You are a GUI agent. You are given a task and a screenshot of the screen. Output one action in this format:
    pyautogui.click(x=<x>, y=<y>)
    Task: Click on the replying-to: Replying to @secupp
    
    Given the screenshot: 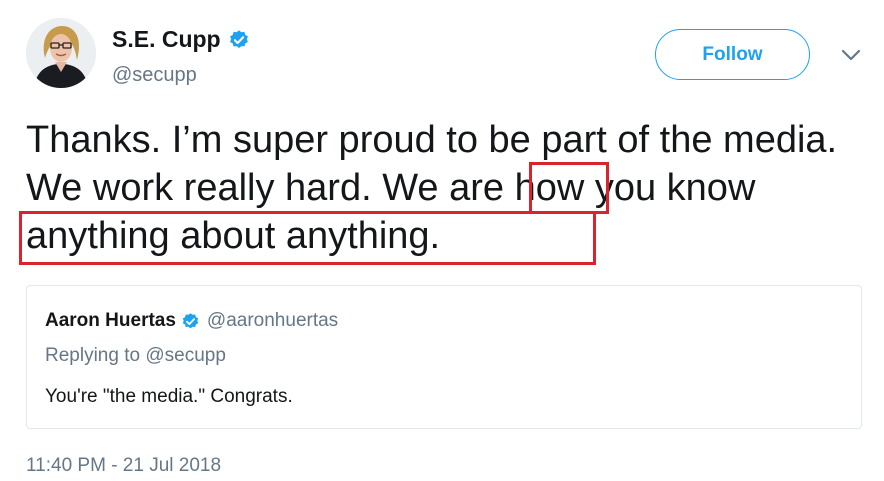 What is the action you would take?
    pyautogui.click(x=135, y=356)
    